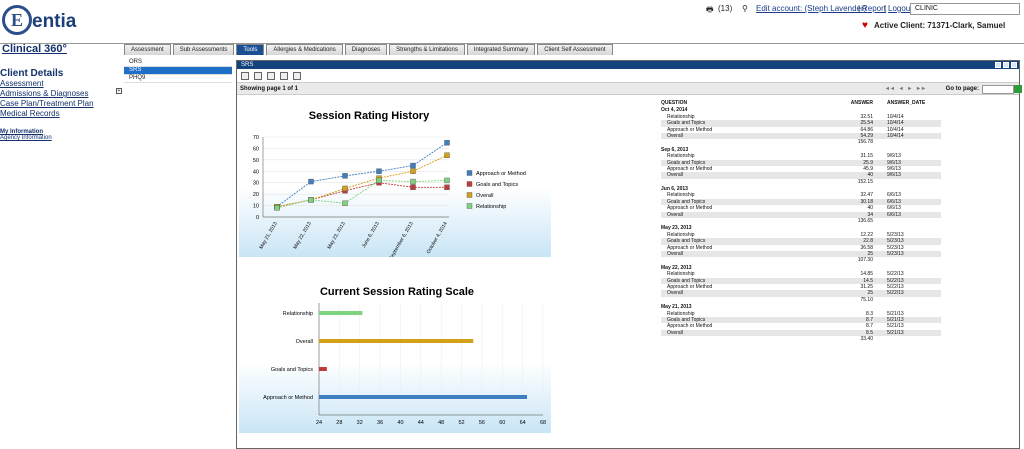  Describe the element at coordinates (178, 63) in the screenshot. I see `sublist-item-ors: ORS` at that location.